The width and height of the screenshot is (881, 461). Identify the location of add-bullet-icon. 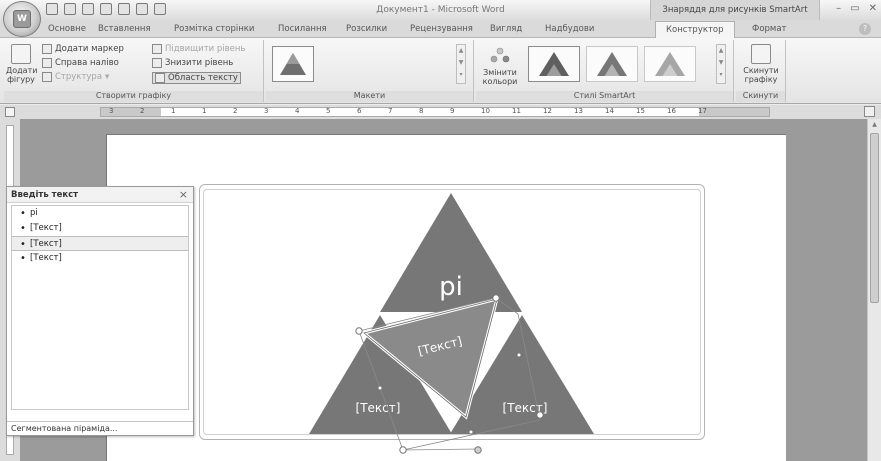
(47, 49).